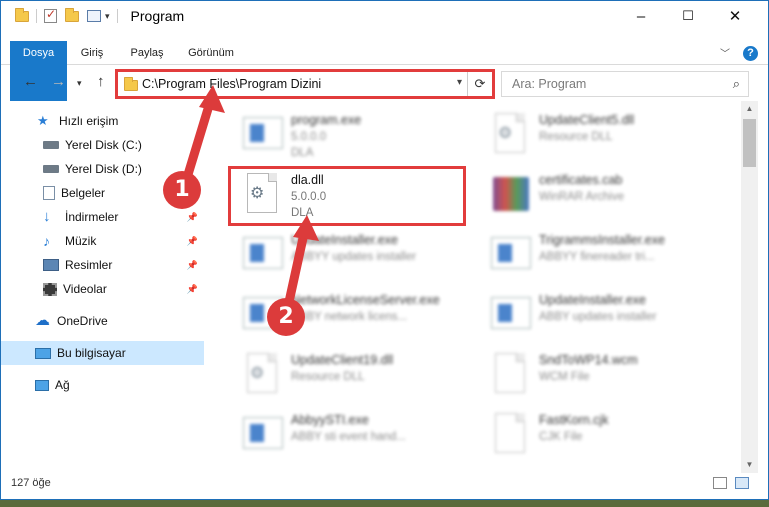 This screenshot has height=507, width=769. Describe the element at coordinates (384, 485) in the screenshot. I see `status-bar: 127 öğe` at that location.